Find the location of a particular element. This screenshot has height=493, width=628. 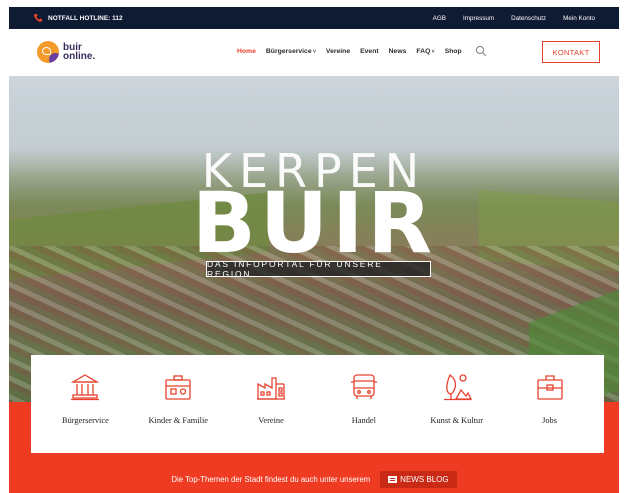

category-kinder-familie: Kinder & Familie is located at coordinates (178, 404).